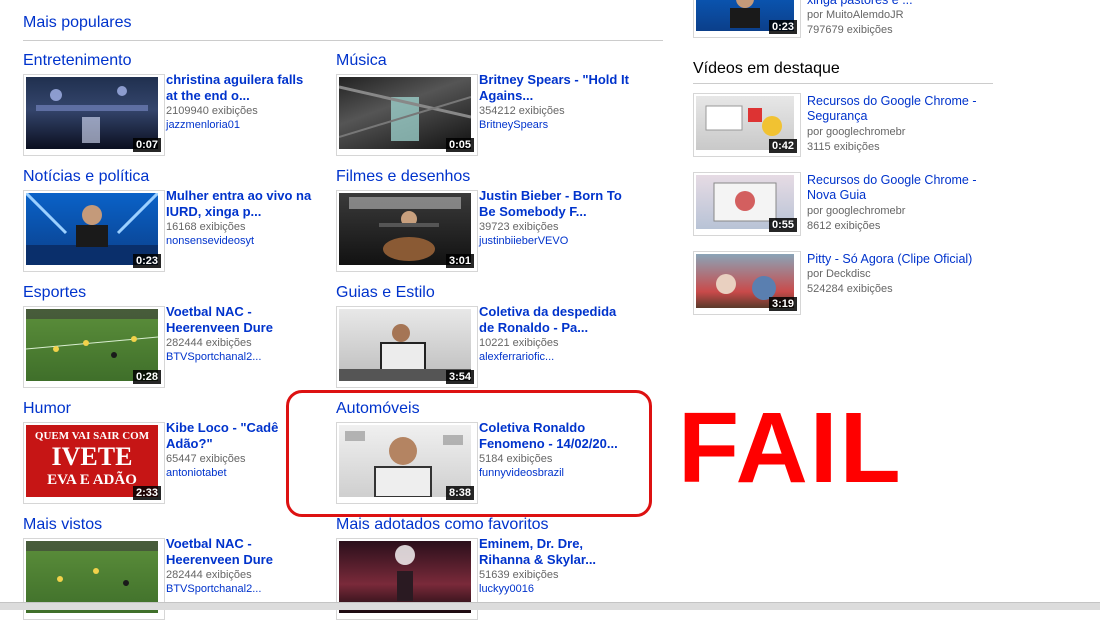 Image resolution: width=1100 pixels, height=632 pixels. I want to click on video-thumbnail: 3:54, so click(407, 347).